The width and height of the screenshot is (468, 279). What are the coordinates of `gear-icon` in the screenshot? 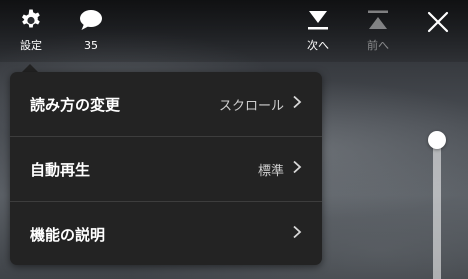 It's located at (31, 21).